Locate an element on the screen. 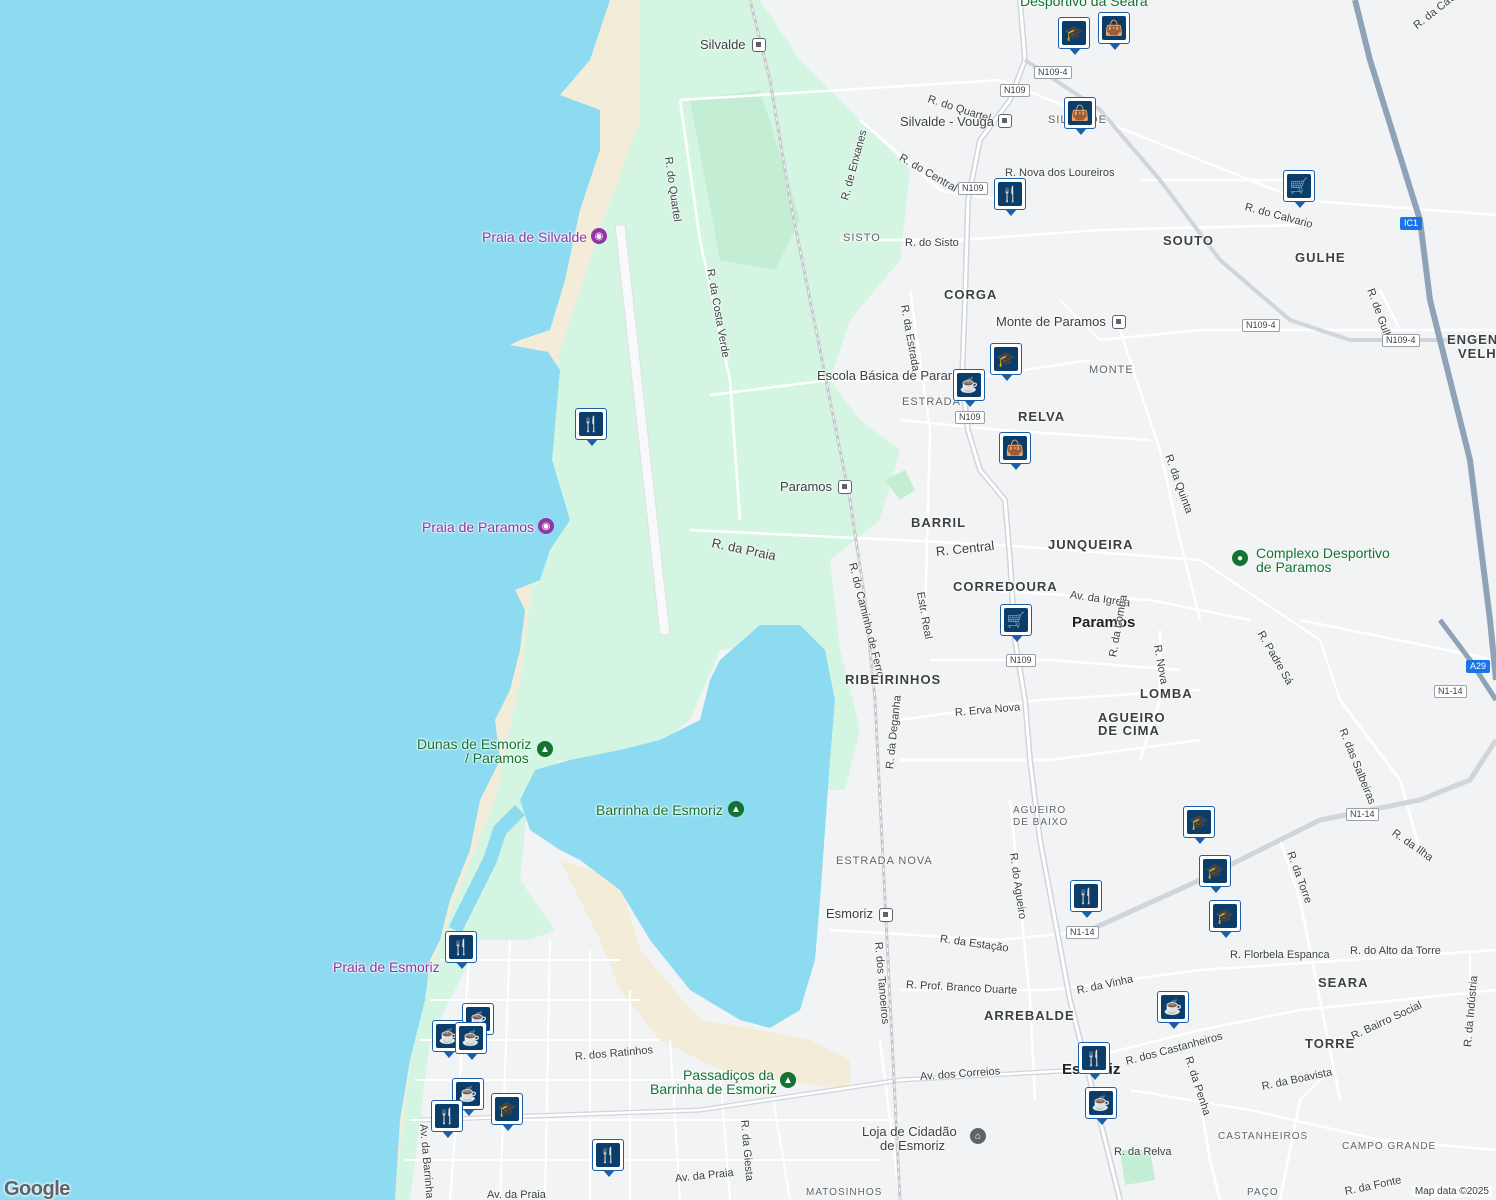 The height and width of the screenshot is (1200, 1496). label-ribeirinhos: RIBEIRINHOS is located at coordinates (893, 679).